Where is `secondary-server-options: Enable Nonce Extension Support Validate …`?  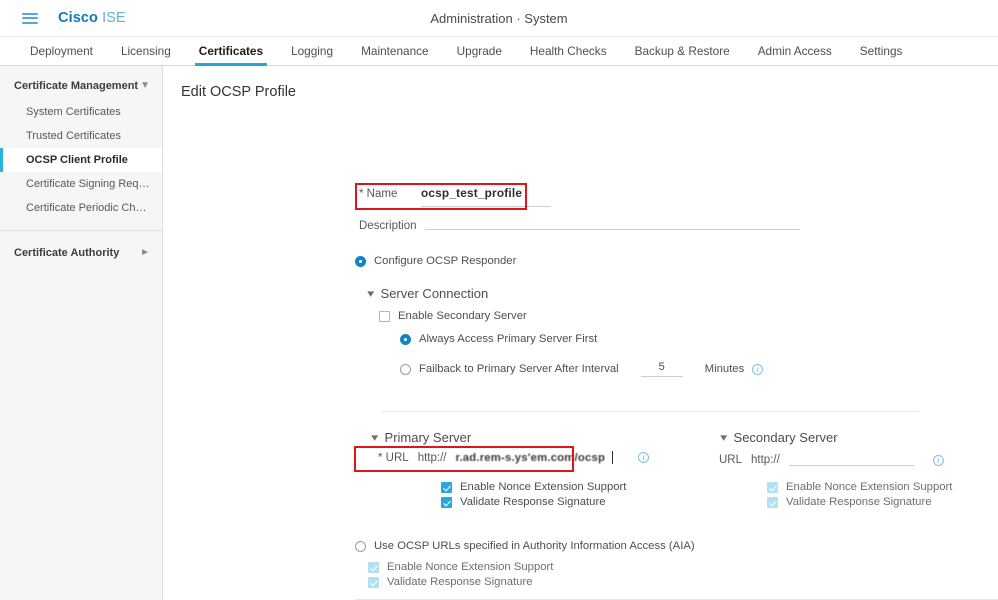
secondary-server-options: Enable Nonce Extension Support Validate … is located at coordinates (859, 494).